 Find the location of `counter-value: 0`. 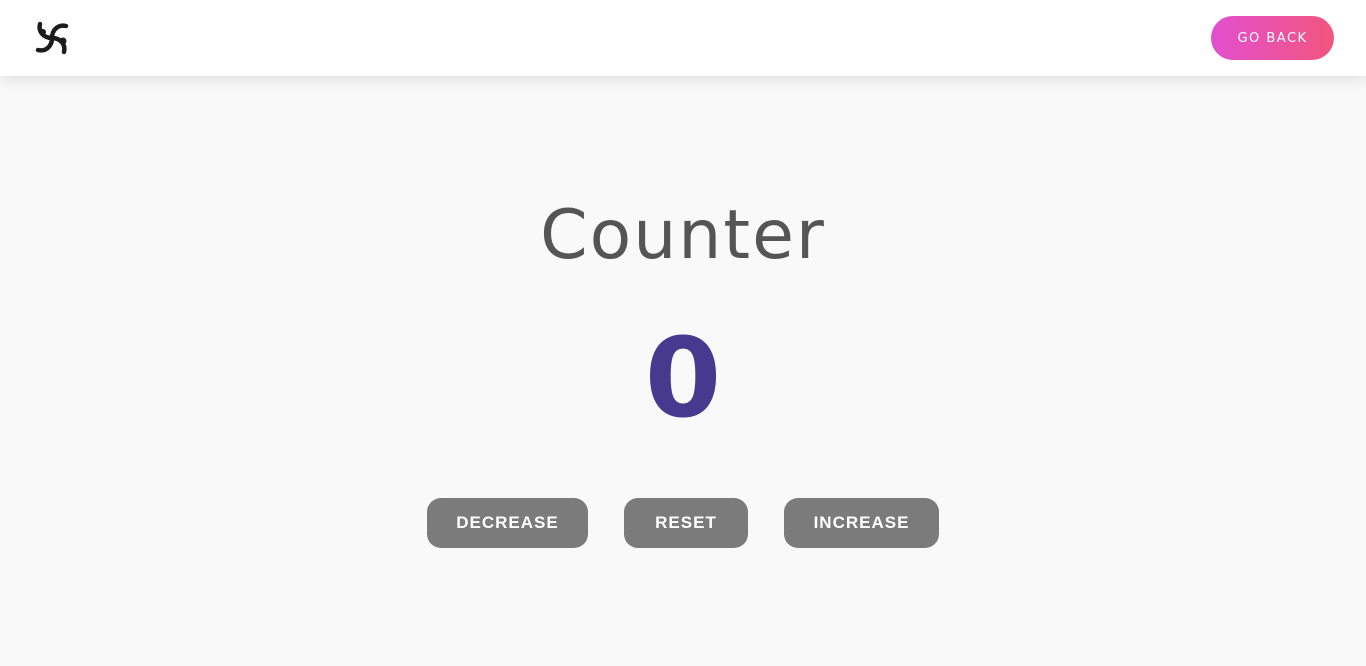

counter-value: 0 is located at coordinates (683, 378).